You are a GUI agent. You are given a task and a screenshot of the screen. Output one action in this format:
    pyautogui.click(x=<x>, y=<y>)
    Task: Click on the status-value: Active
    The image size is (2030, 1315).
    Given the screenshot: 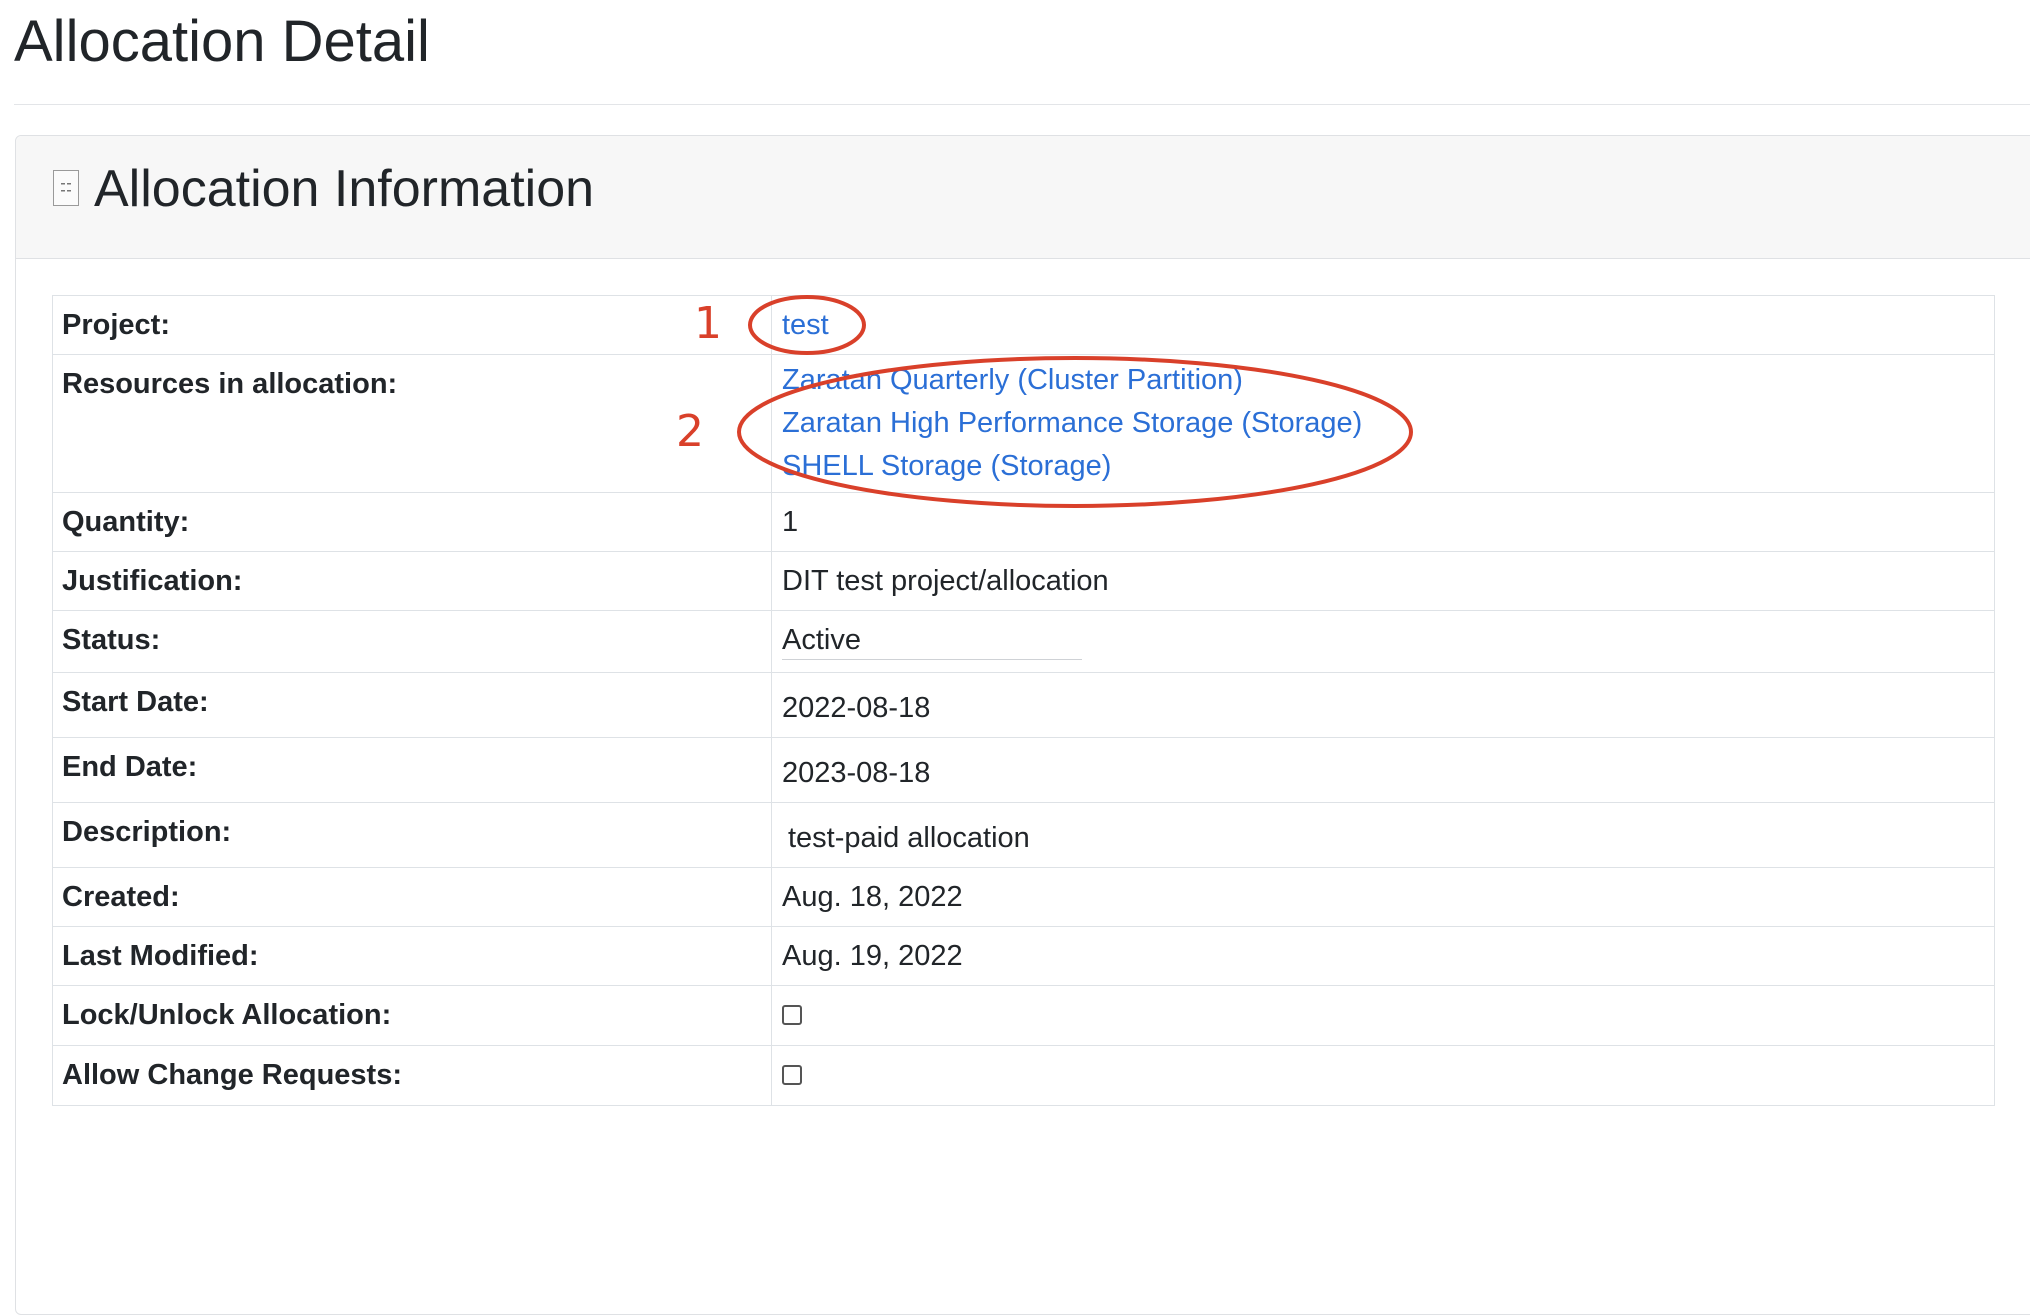 What is the action you would take?
    pyautogui.click(x=932, y=641)
    